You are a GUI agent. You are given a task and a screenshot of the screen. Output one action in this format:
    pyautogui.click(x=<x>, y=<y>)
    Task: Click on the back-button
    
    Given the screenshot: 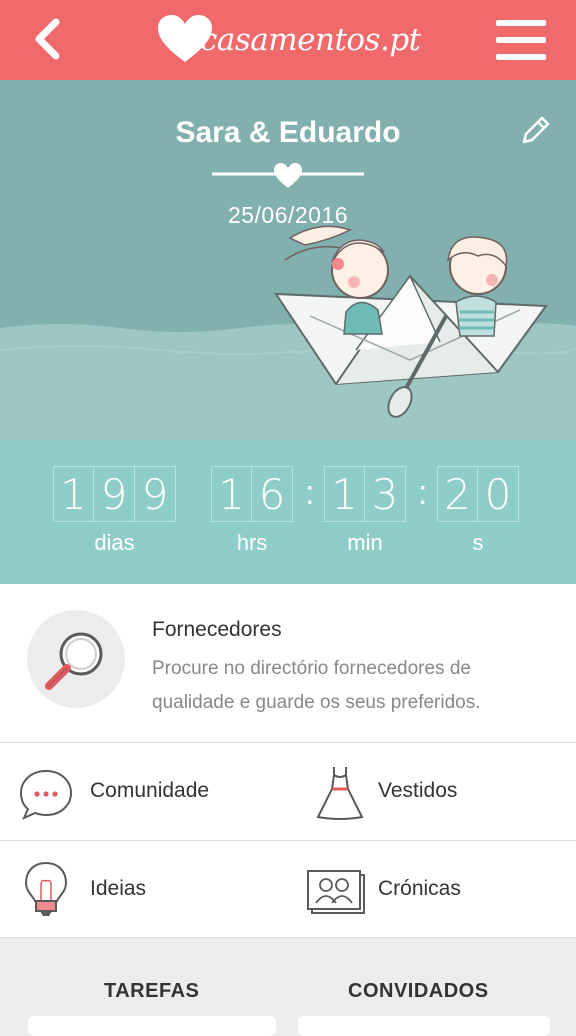 What is the action you would take?
    pyautogui.click(x=47, y=39)
    